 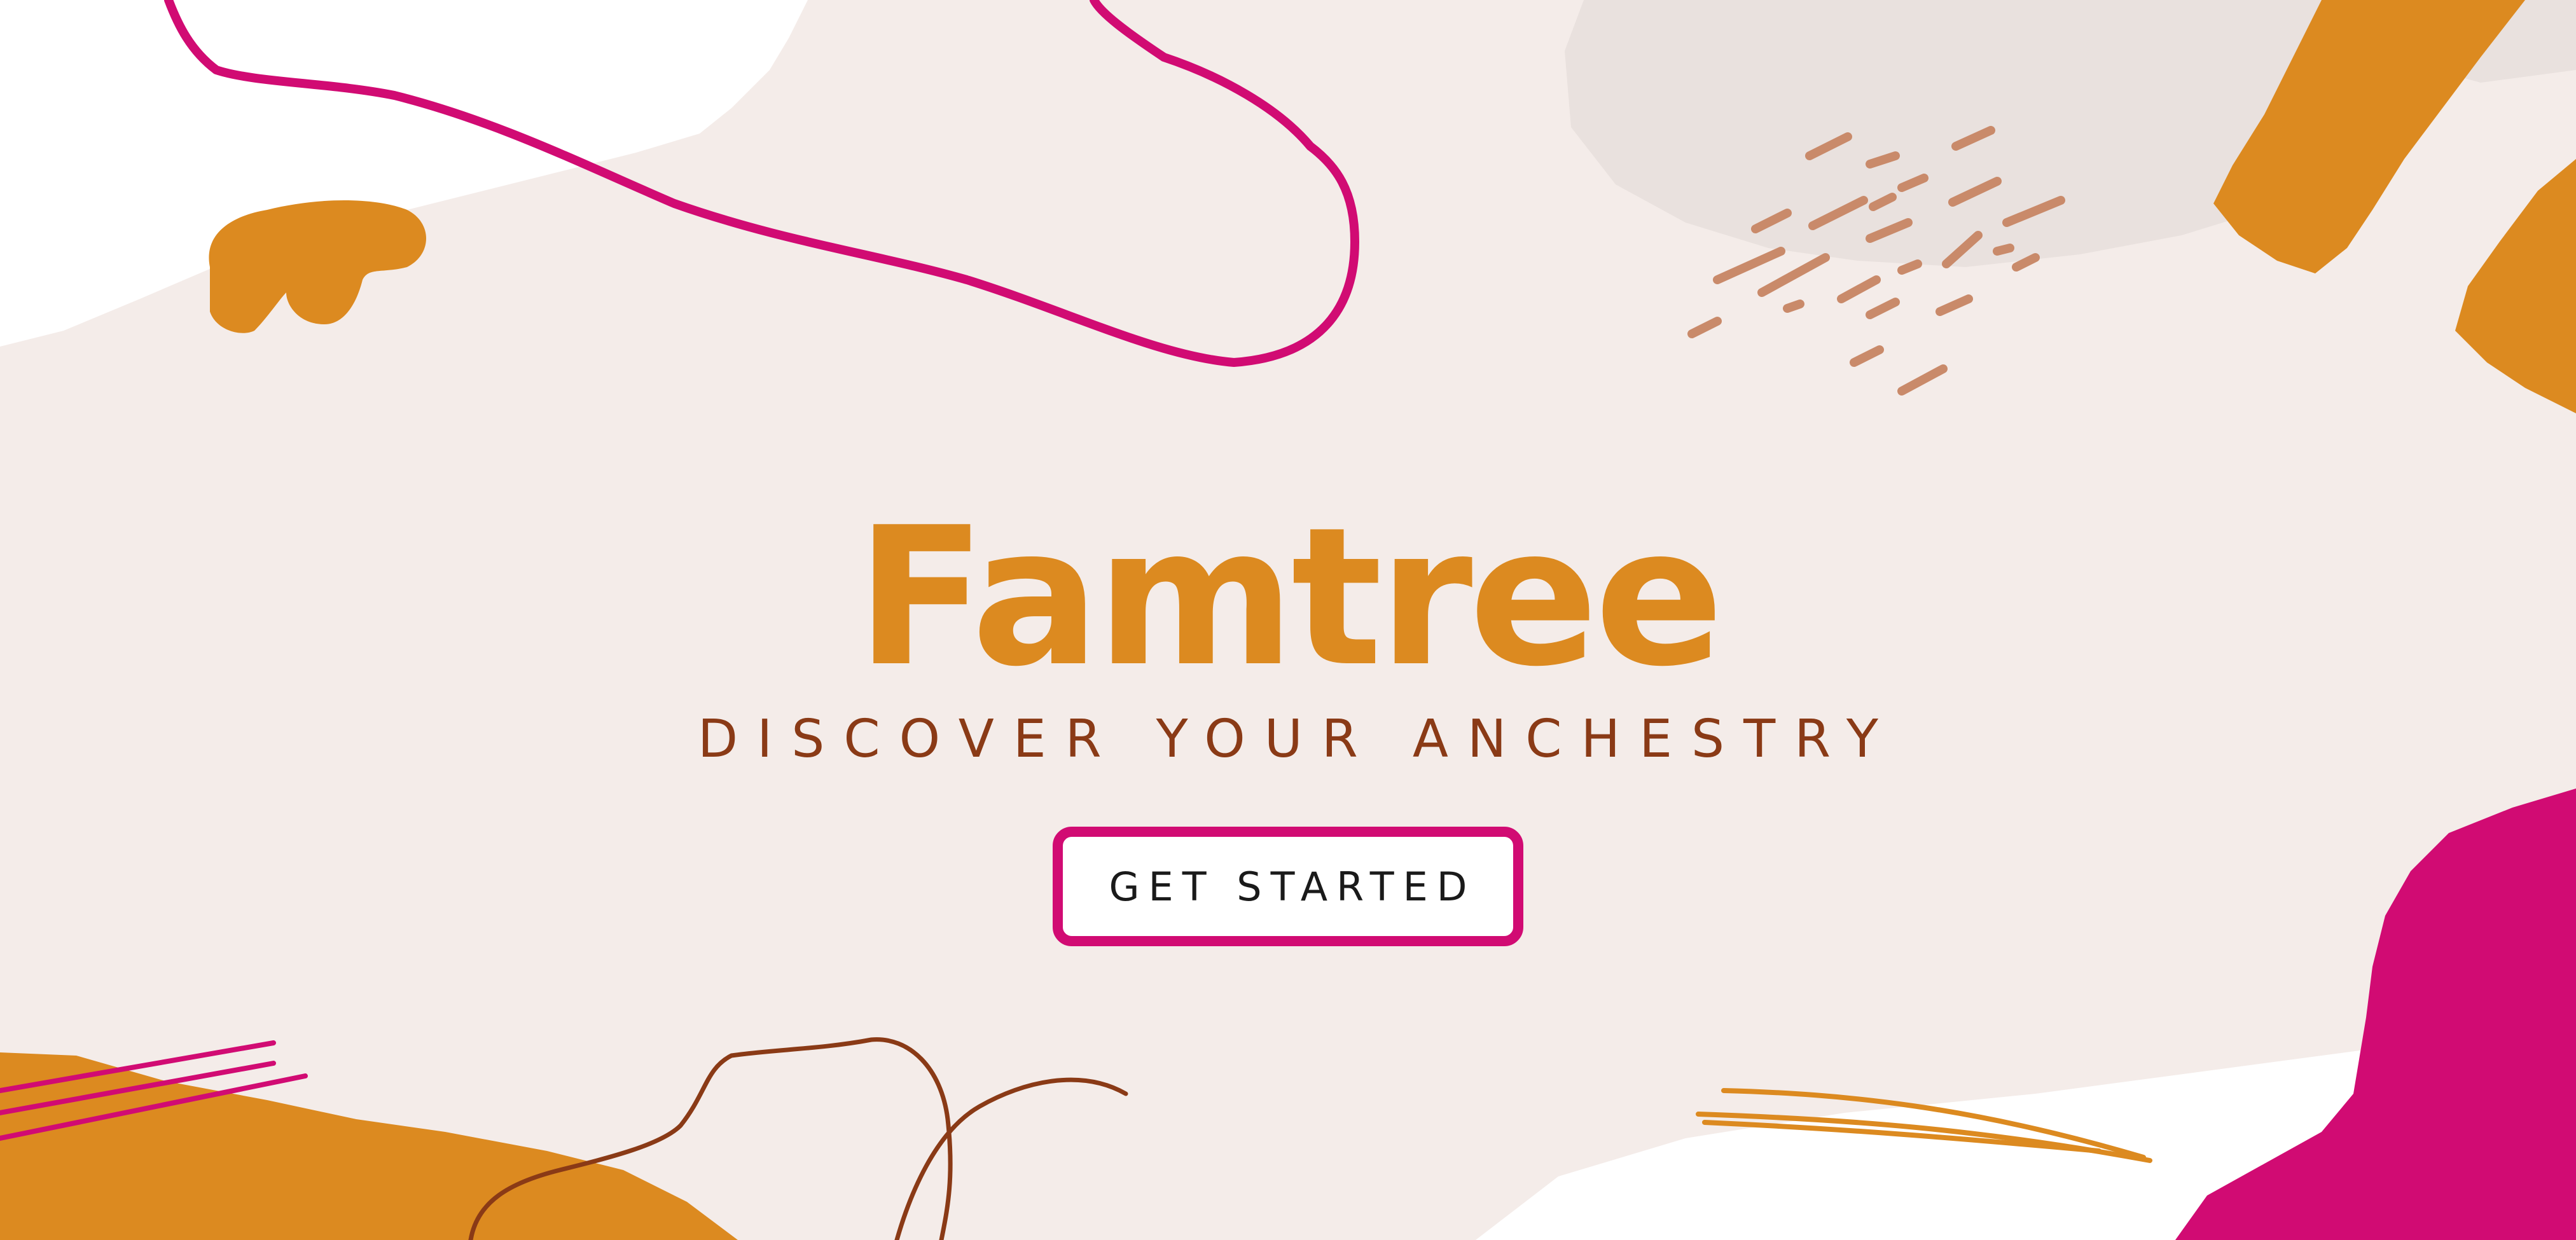 I want to click on tagline: DISCOVER YOUR ANCHESTRY, so click(x=1297, y=739).